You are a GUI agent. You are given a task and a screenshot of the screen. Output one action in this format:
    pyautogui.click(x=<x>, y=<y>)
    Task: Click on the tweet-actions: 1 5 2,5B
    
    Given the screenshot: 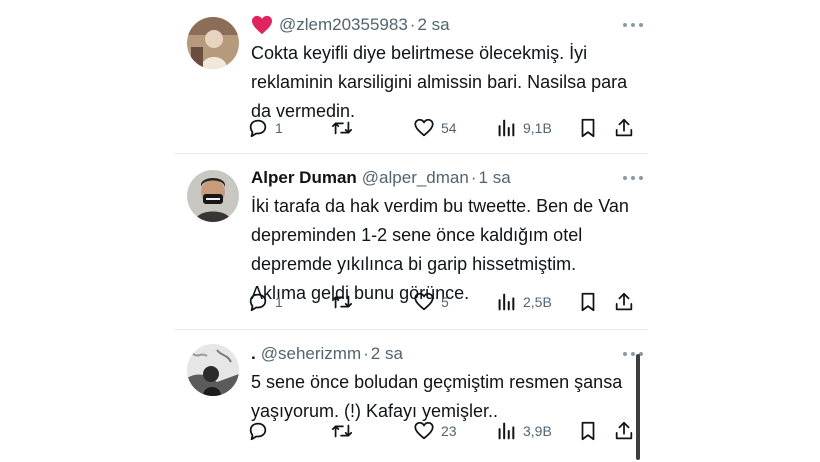 What is the action you would take?
    pyautogui.click(x=442, y=302)
    